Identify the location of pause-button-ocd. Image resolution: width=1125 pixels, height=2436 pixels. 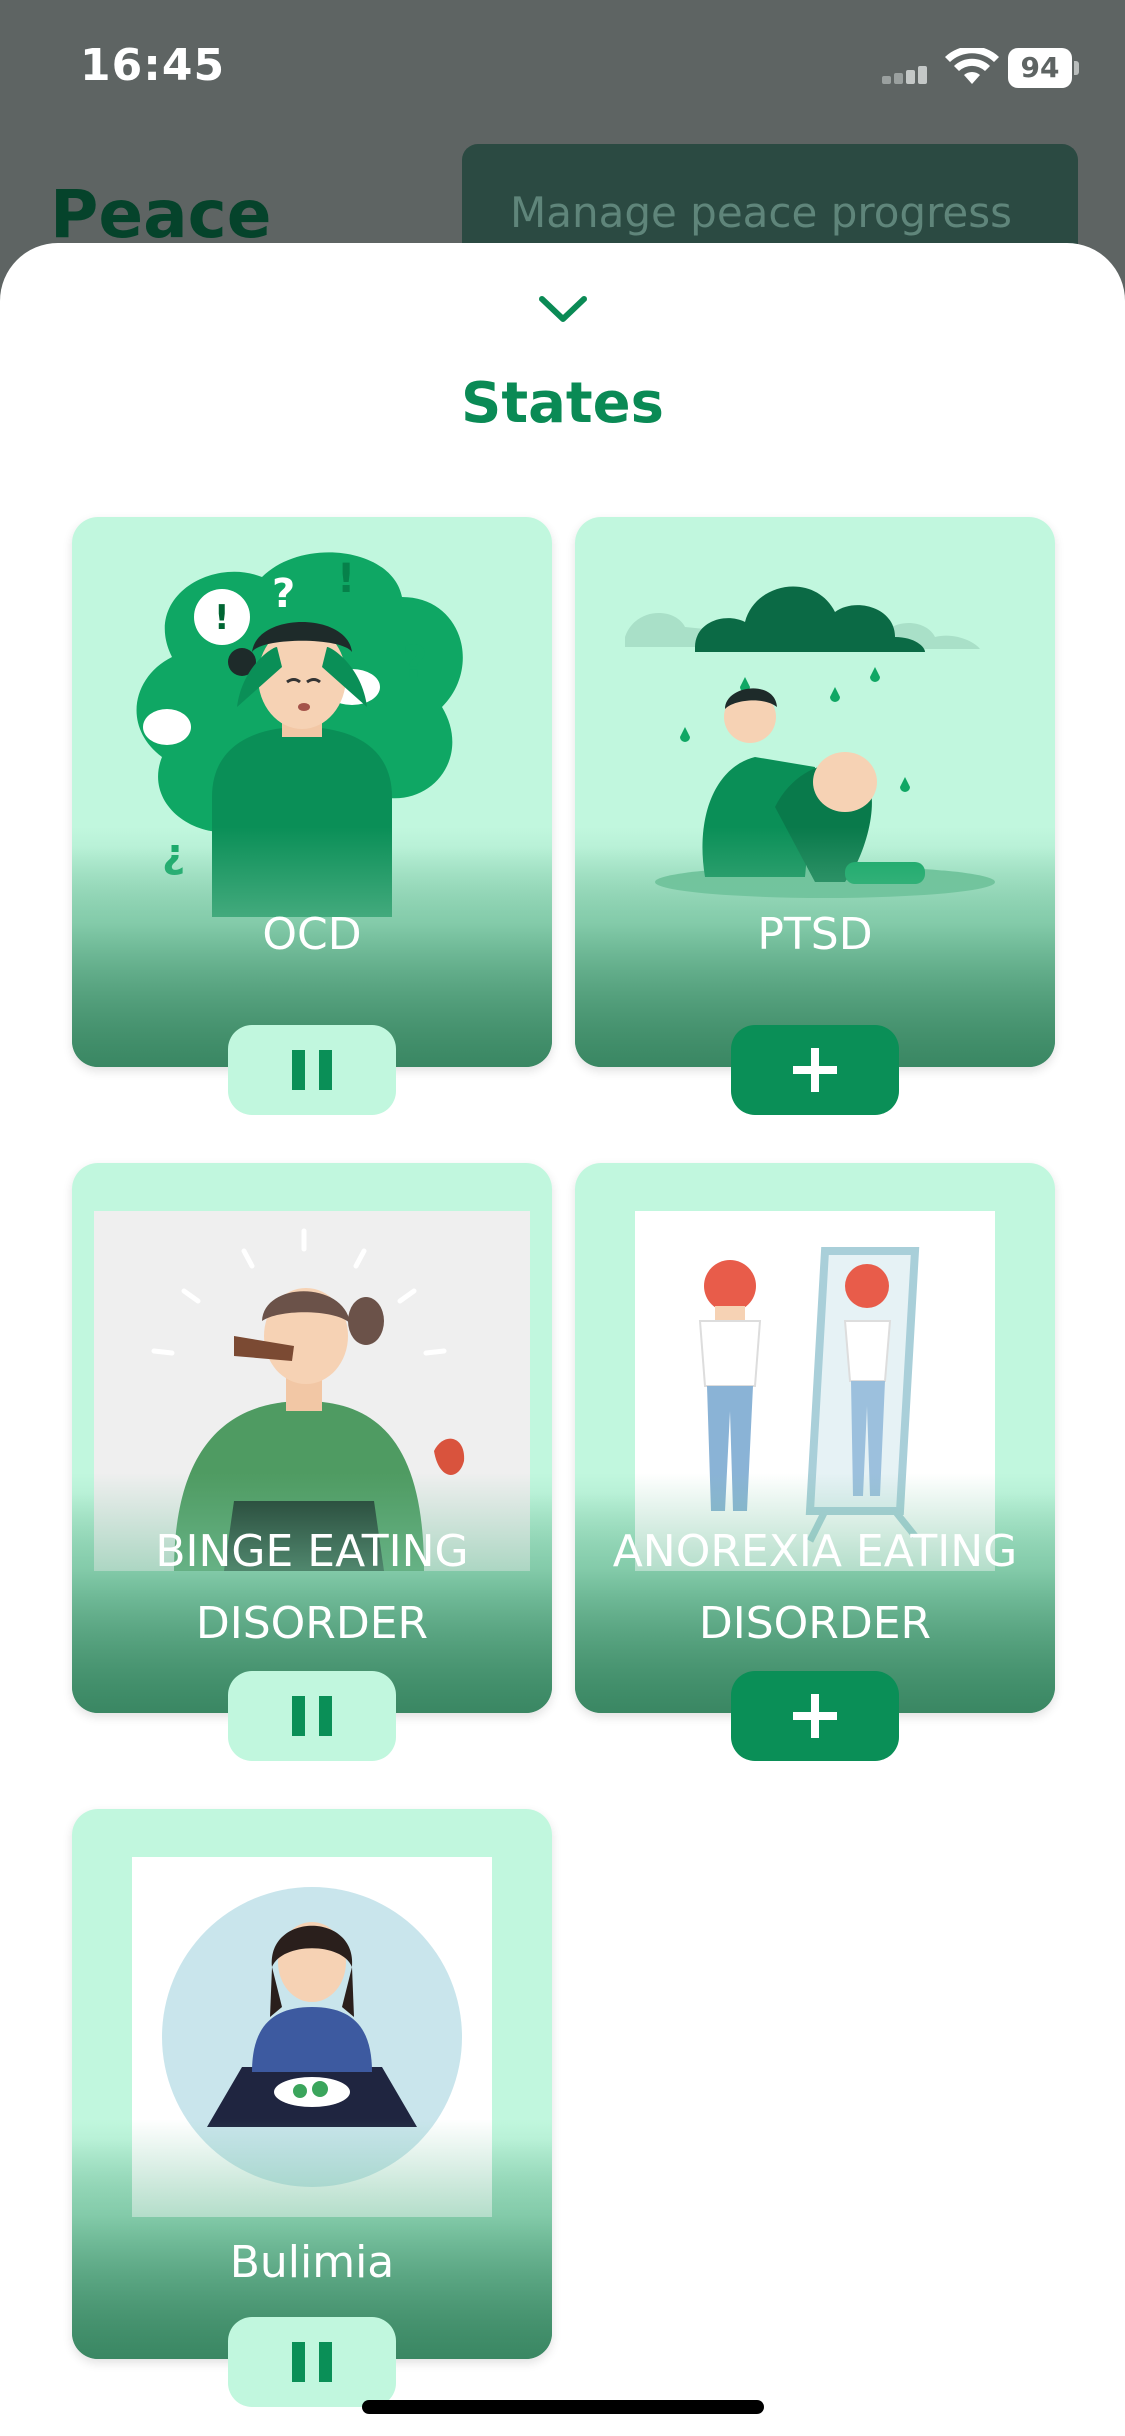
(312, 1070).